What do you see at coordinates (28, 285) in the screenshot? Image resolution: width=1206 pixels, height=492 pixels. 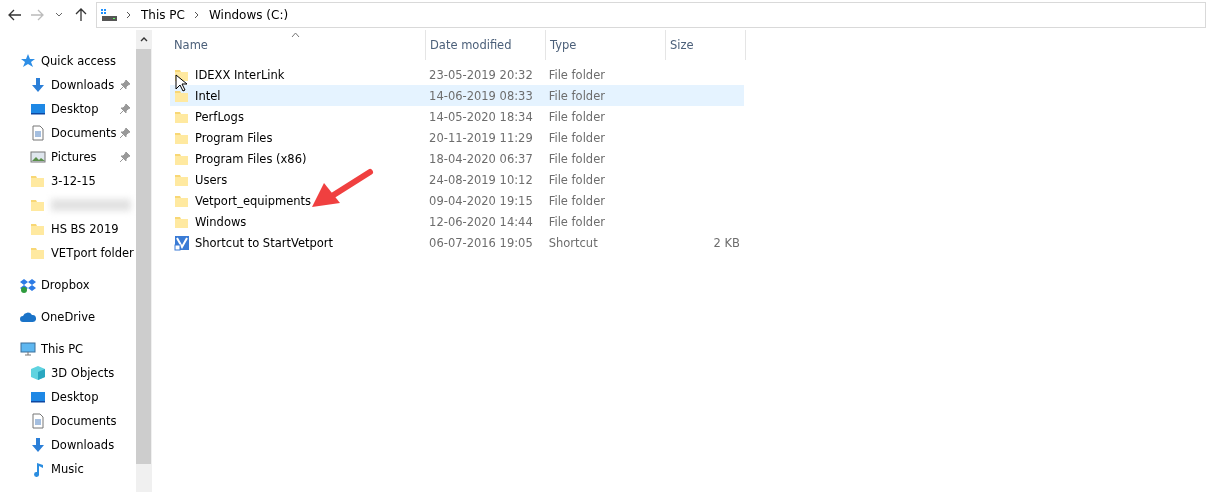 I see `boxes-icon` at bounding box center [28, 285].